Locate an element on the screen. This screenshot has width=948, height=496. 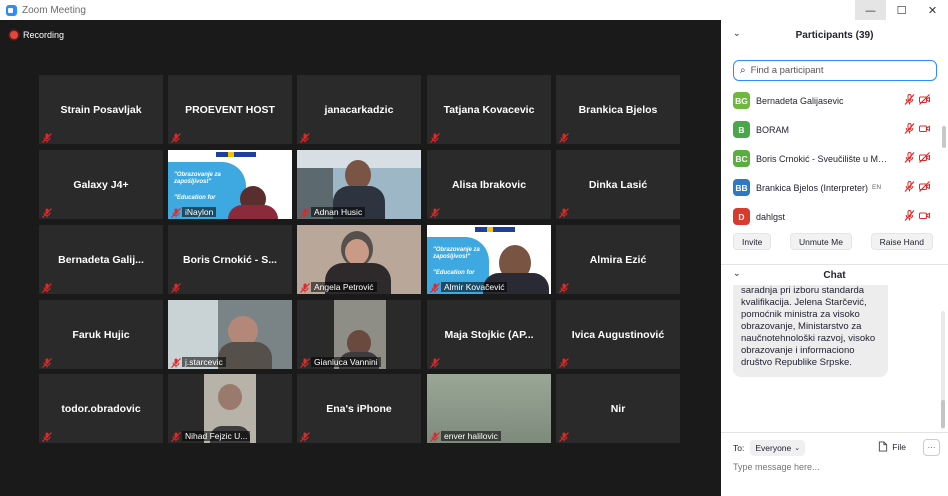
avatar: BB is located at coordinates (741, 187).